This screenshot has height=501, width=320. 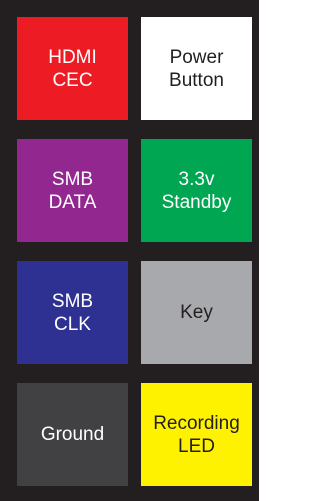 I want to click on pin-label: Power Button, so click(x=196, y=68).